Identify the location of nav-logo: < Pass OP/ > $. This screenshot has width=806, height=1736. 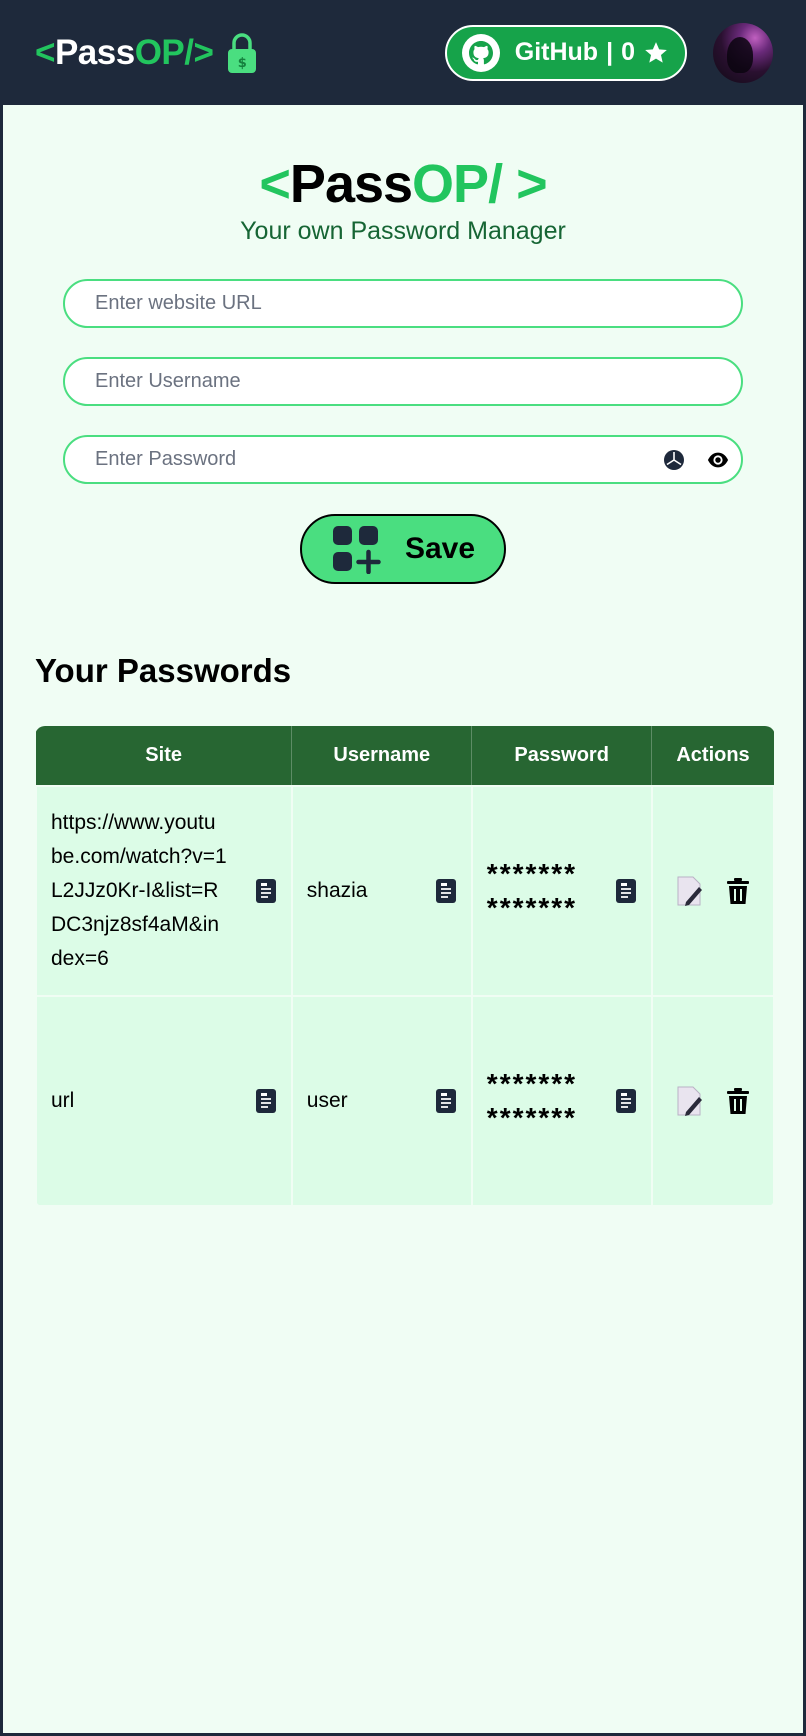
(146, 53).